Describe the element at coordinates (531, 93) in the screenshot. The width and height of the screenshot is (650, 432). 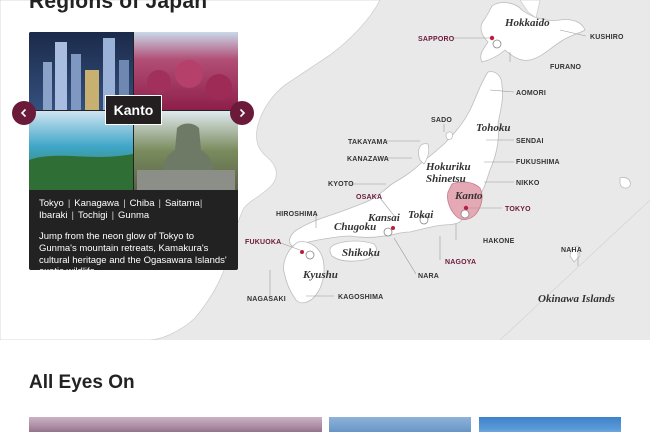
I see `city-label-aomori: AOMORI` at that location.